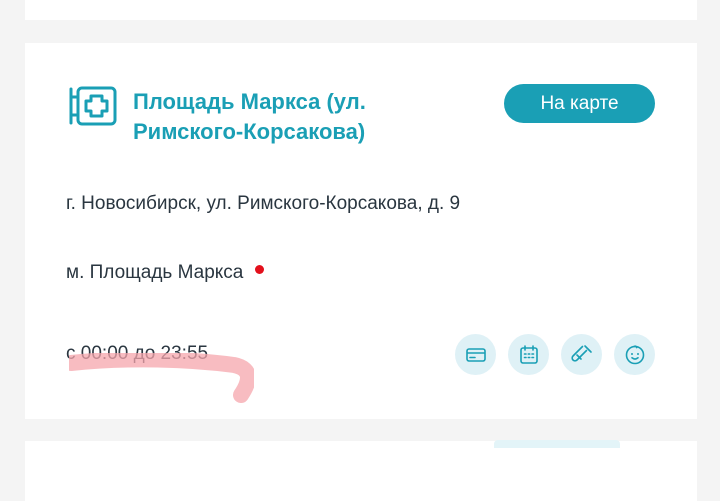  What do you see at coordinates (361, 10) in the screenshot?
I see `previous-clinic-card` at bounding box center [361, 10].